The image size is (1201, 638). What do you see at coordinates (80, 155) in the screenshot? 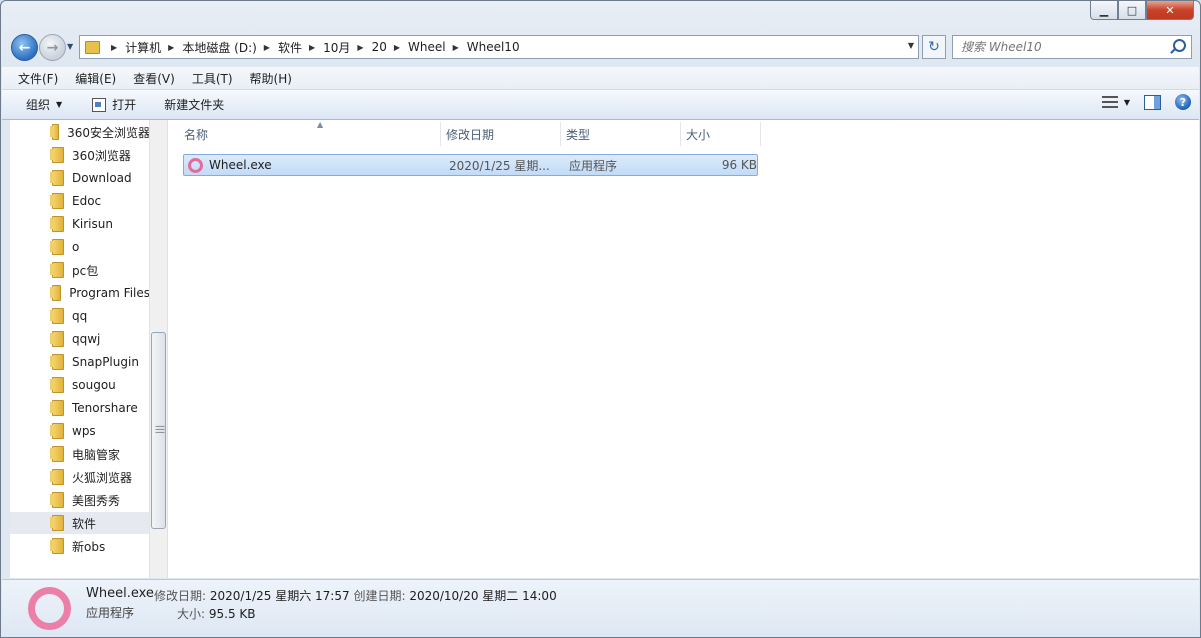
I see `nav-folder-item: 360浏览器` at bounding box center [80, 155].